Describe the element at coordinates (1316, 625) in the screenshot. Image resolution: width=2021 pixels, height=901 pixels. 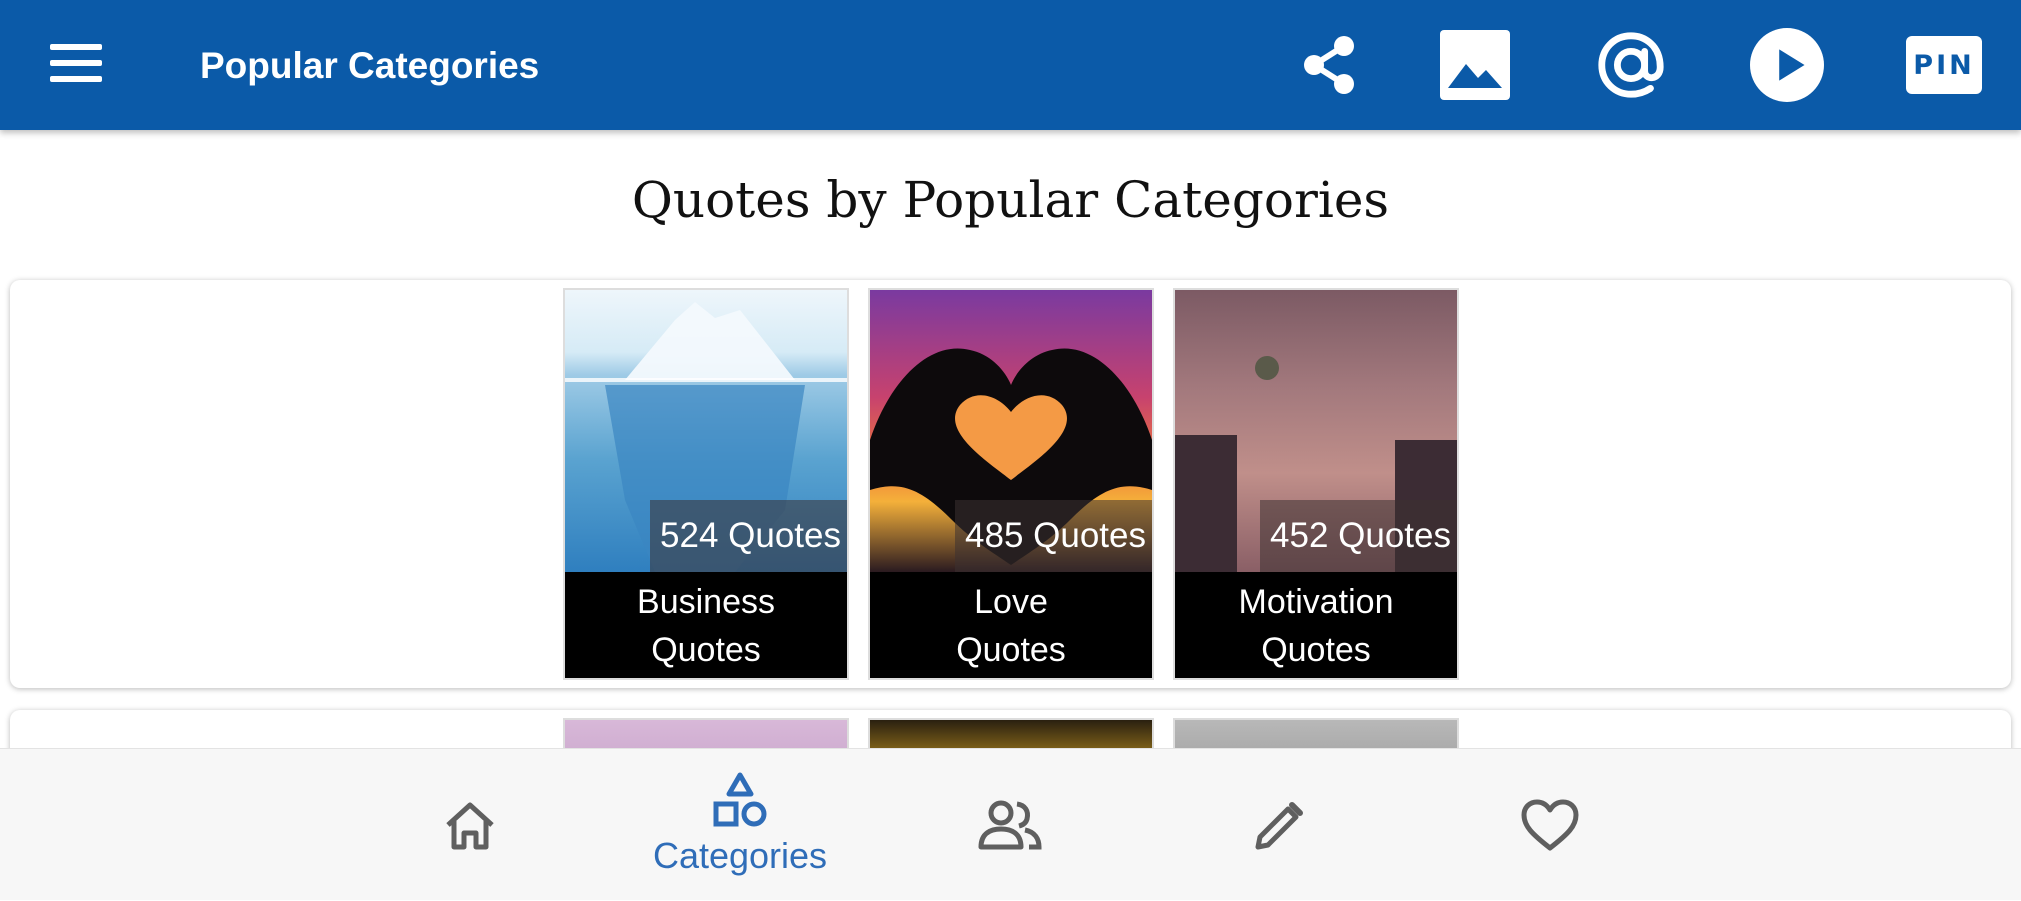
I see `category-label: Motivation Quotes` at that location.